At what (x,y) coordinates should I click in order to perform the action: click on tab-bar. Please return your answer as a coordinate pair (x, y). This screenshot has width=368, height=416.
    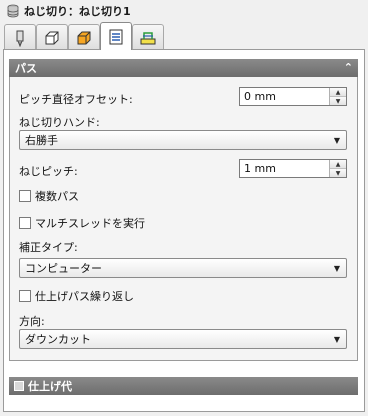
    Looking at the image, I should click on (84, 36).